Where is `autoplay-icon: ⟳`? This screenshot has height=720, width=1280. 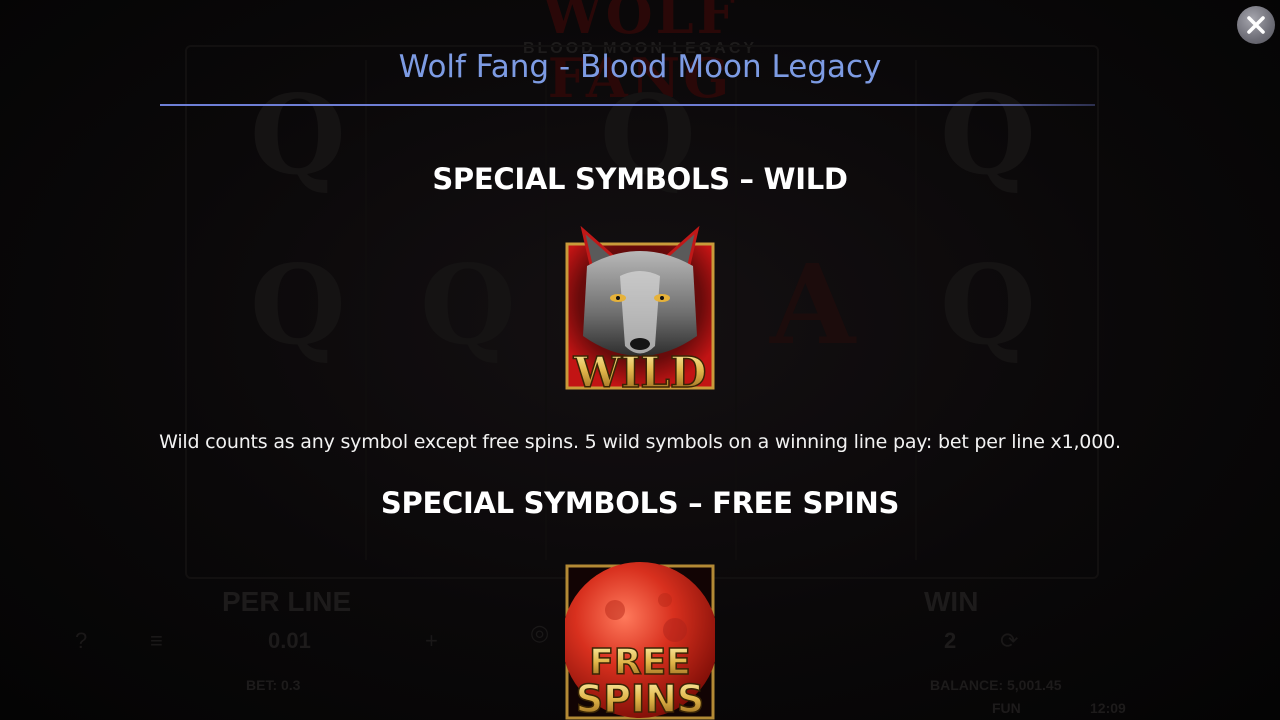 autoplay-icon: ⟳ is located at coordinates (1009, 640).